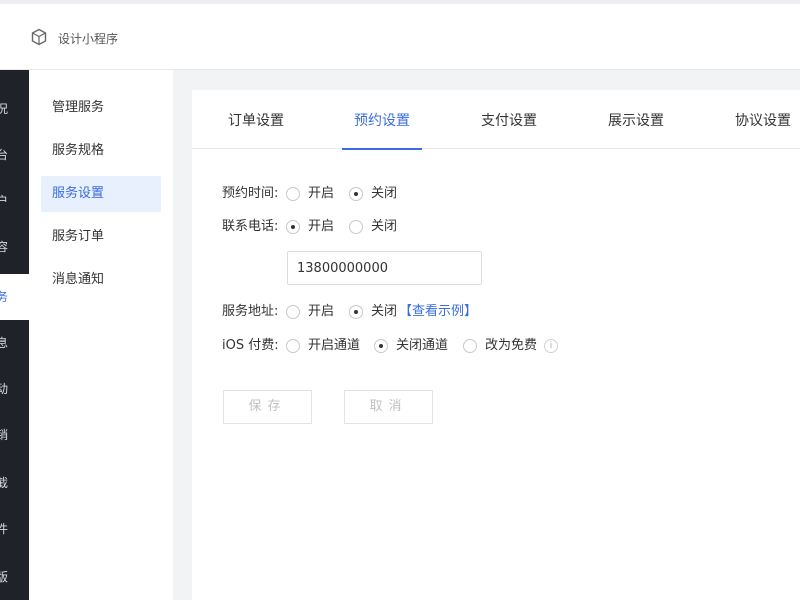 This screenshot has height=600, width=800. What do you see at coordinates (267, 407) in the screenshot?
I see `save-button: 保存` at bounding box center [267, 407].